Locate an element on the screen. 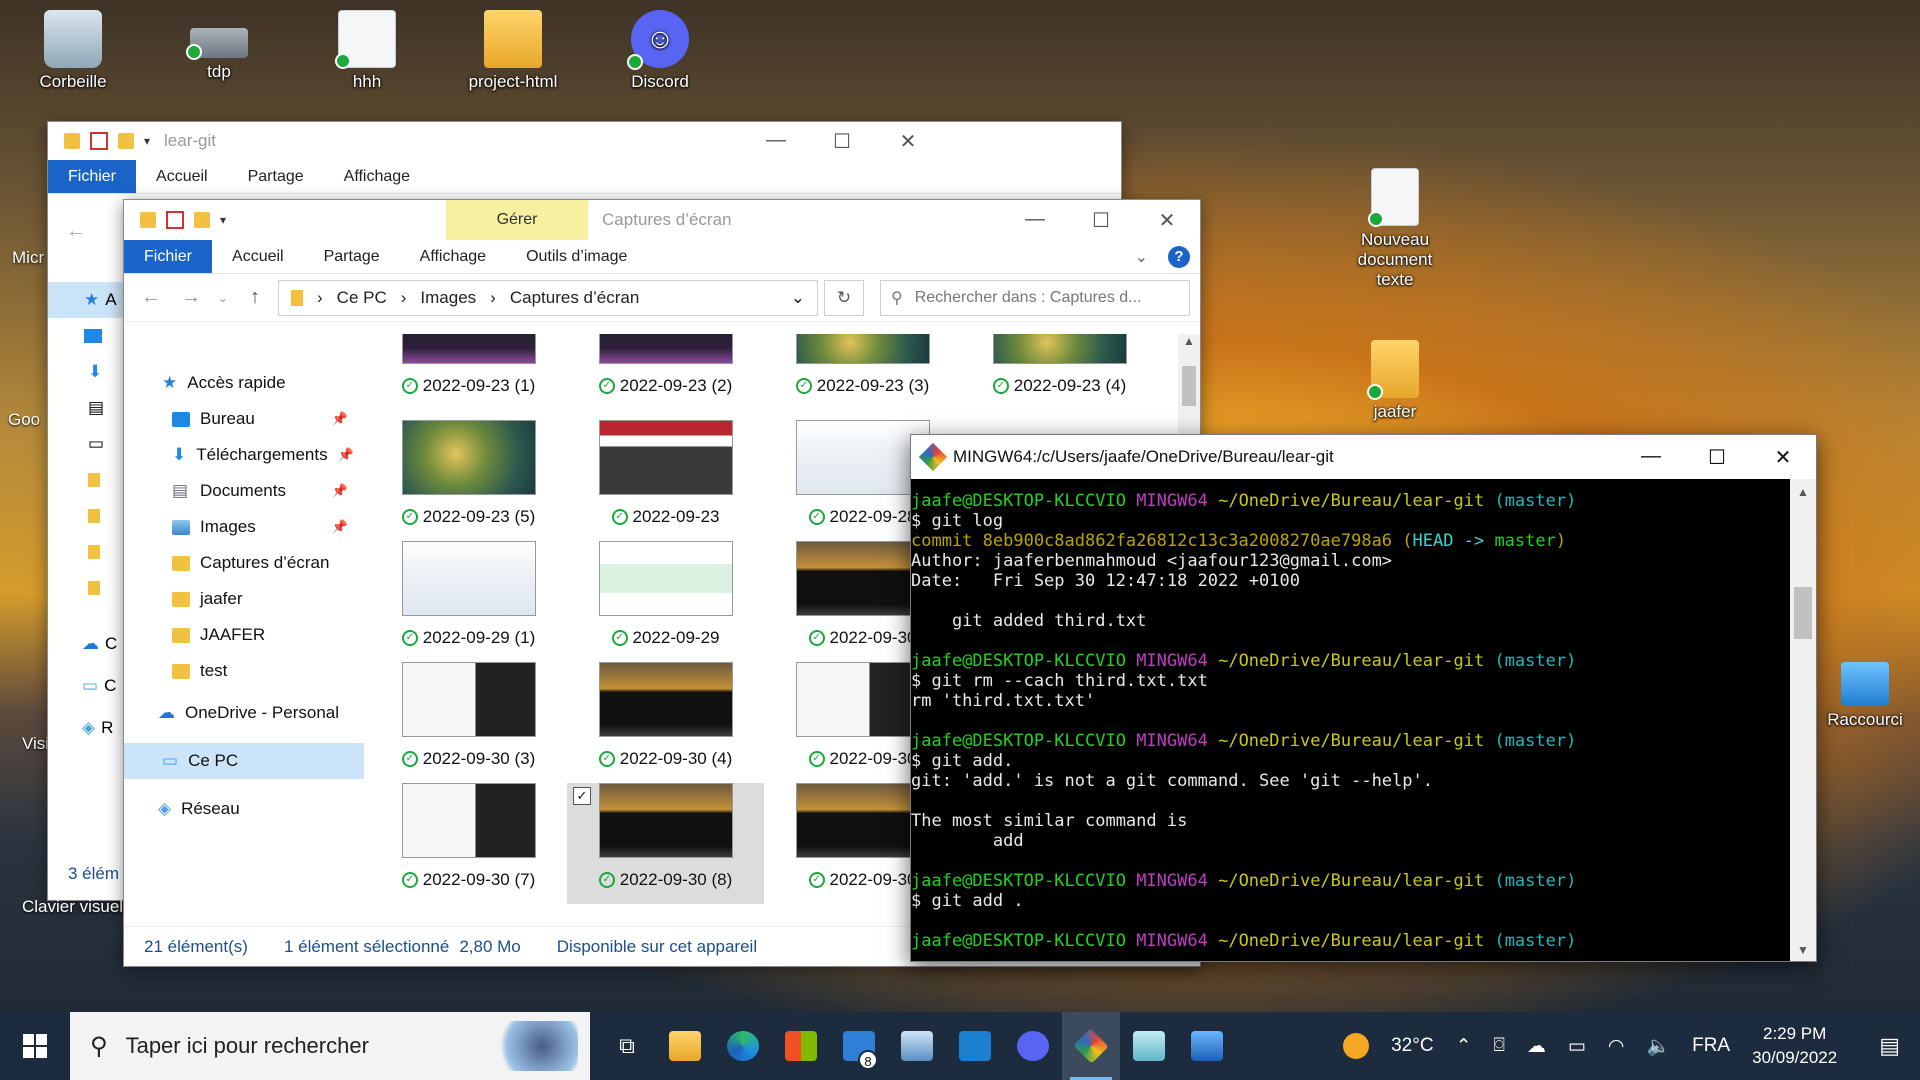 Image resolution: width=1920 pixels, height=1080 pixels. refresh-icon: ↻ is located at coordinates (844, 297).